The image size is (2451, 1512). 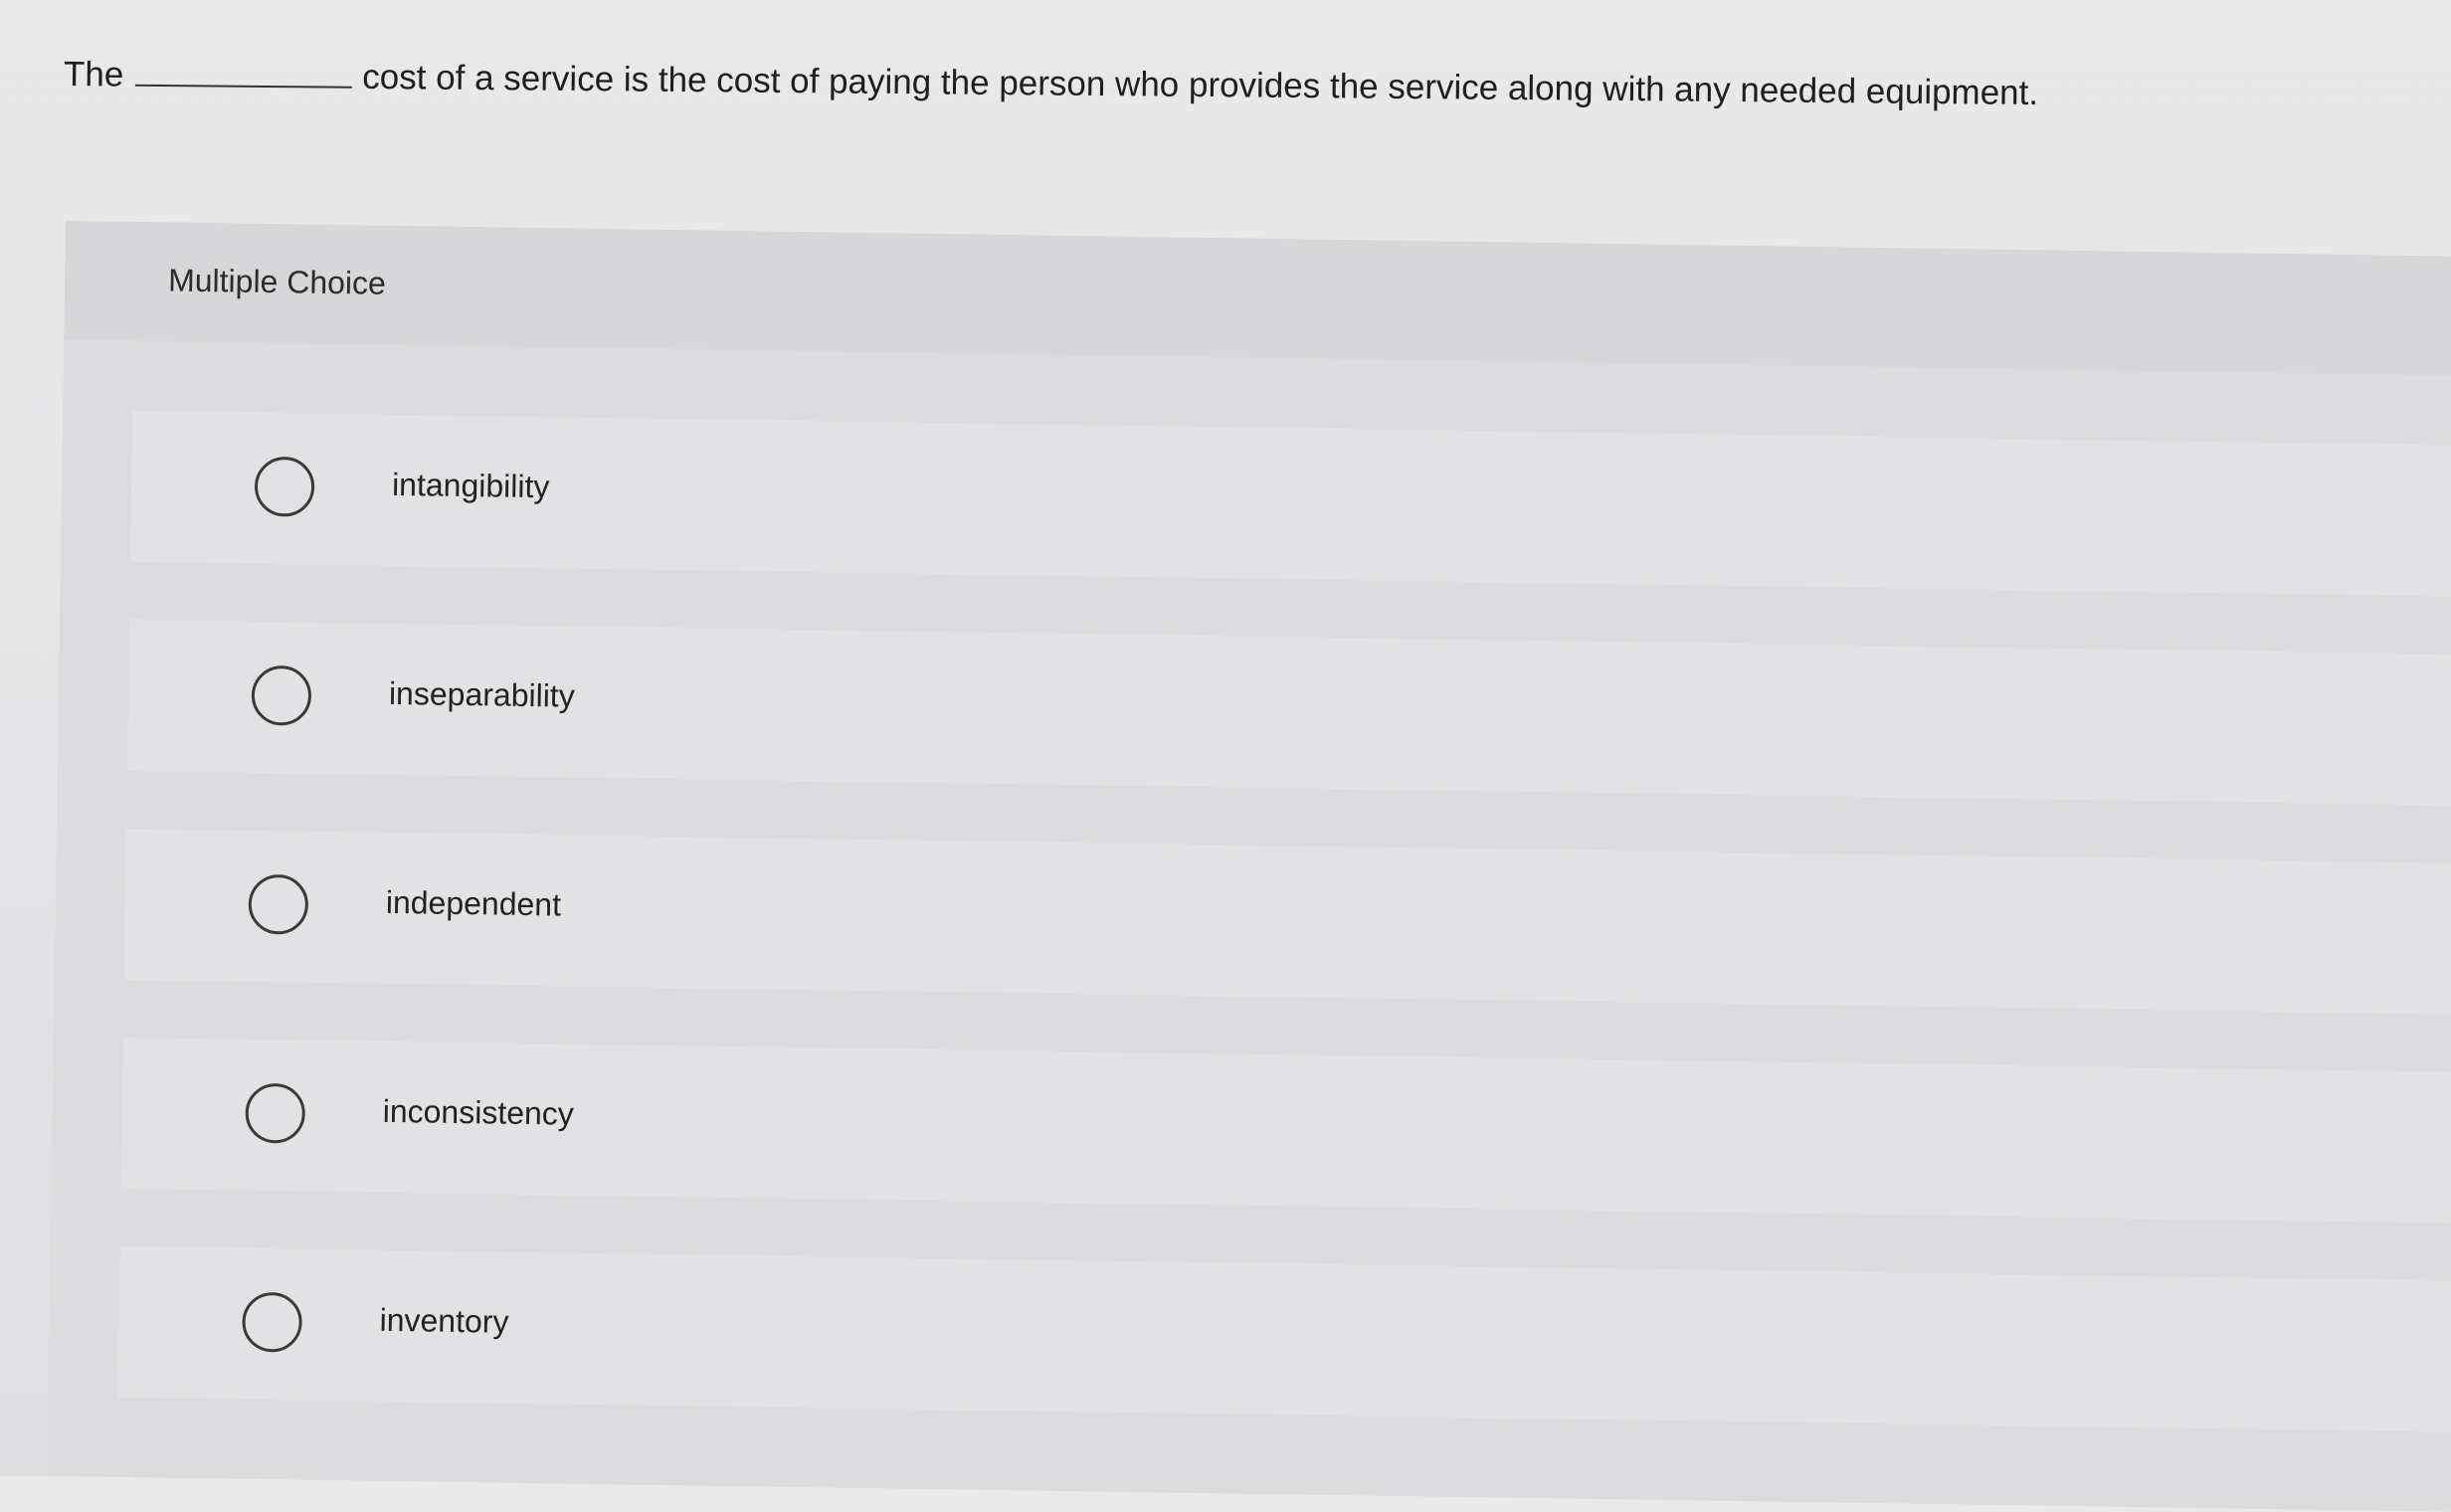 What do you see at coordinates (1288, 712) in the screenshot?
I see `choice-inseparability: inseparability` at bounding box center [1288, 712].